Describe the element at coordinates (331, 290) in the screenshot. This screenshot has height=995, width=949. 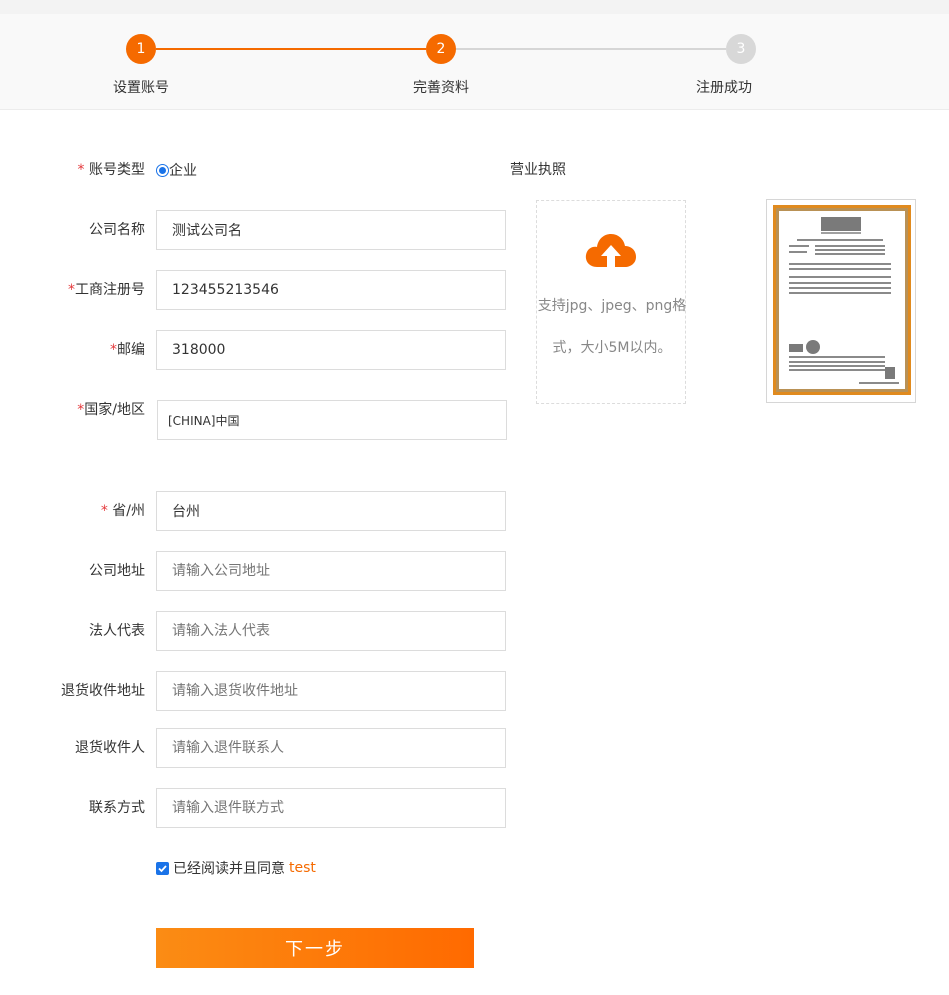
I see `reg-no-input` at that location.